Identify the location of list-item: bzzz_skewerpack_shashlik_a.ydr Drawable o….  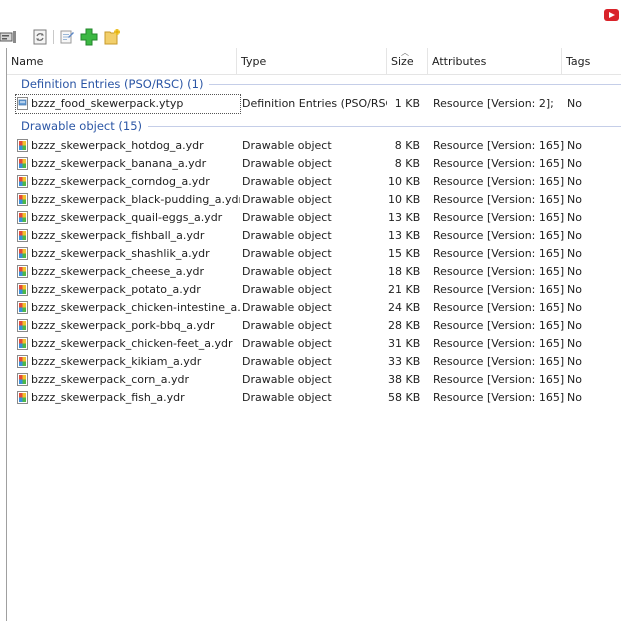
(314, 254).